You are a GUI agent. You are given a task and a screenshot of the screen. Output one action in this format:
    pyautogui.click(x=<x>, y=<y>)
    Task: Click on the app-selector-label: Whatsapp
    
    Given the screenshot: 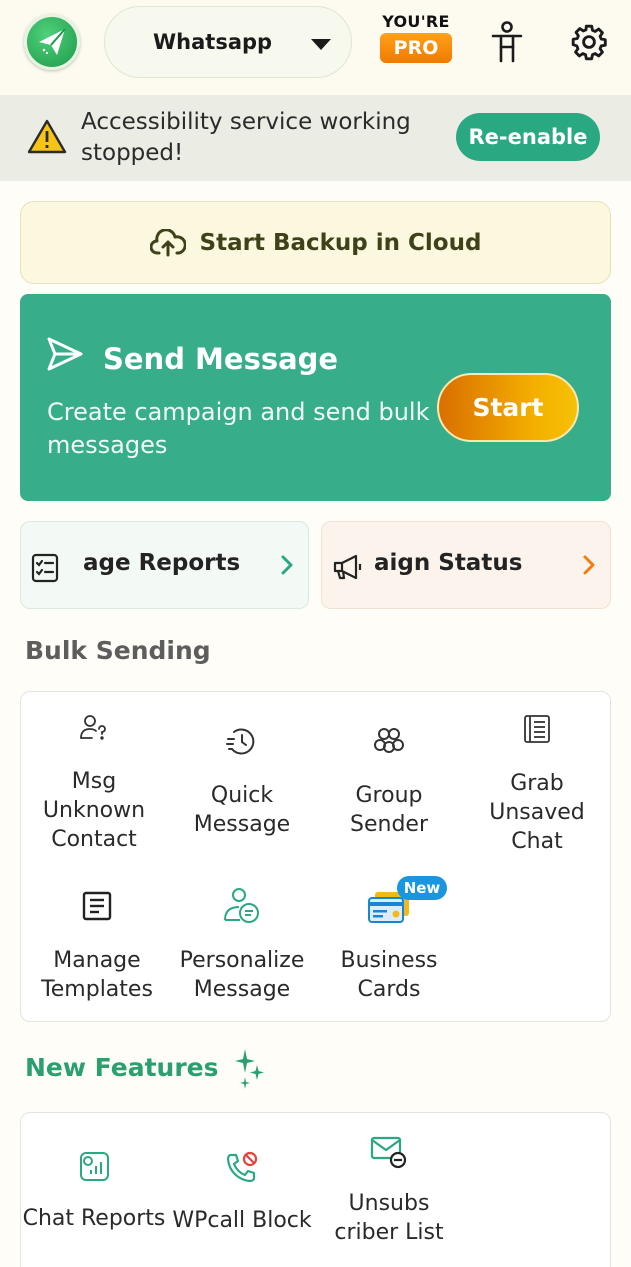 What is the action you would take?
    pyautogui.click(x=213, y=42)
    